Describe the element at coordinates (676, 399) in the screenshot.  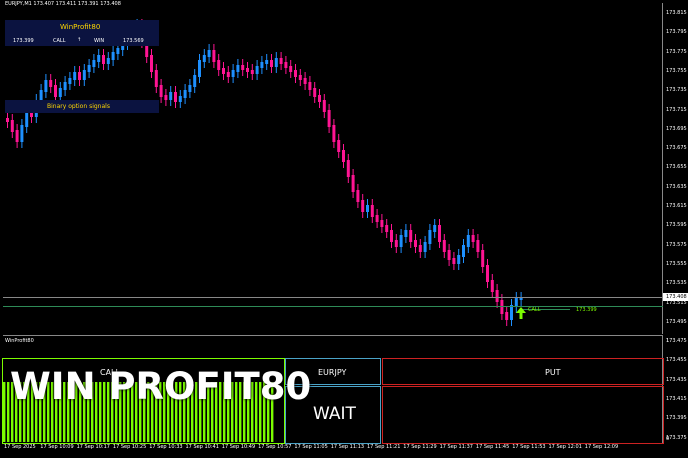
I see `price-tick-label: 173.415` at that location.